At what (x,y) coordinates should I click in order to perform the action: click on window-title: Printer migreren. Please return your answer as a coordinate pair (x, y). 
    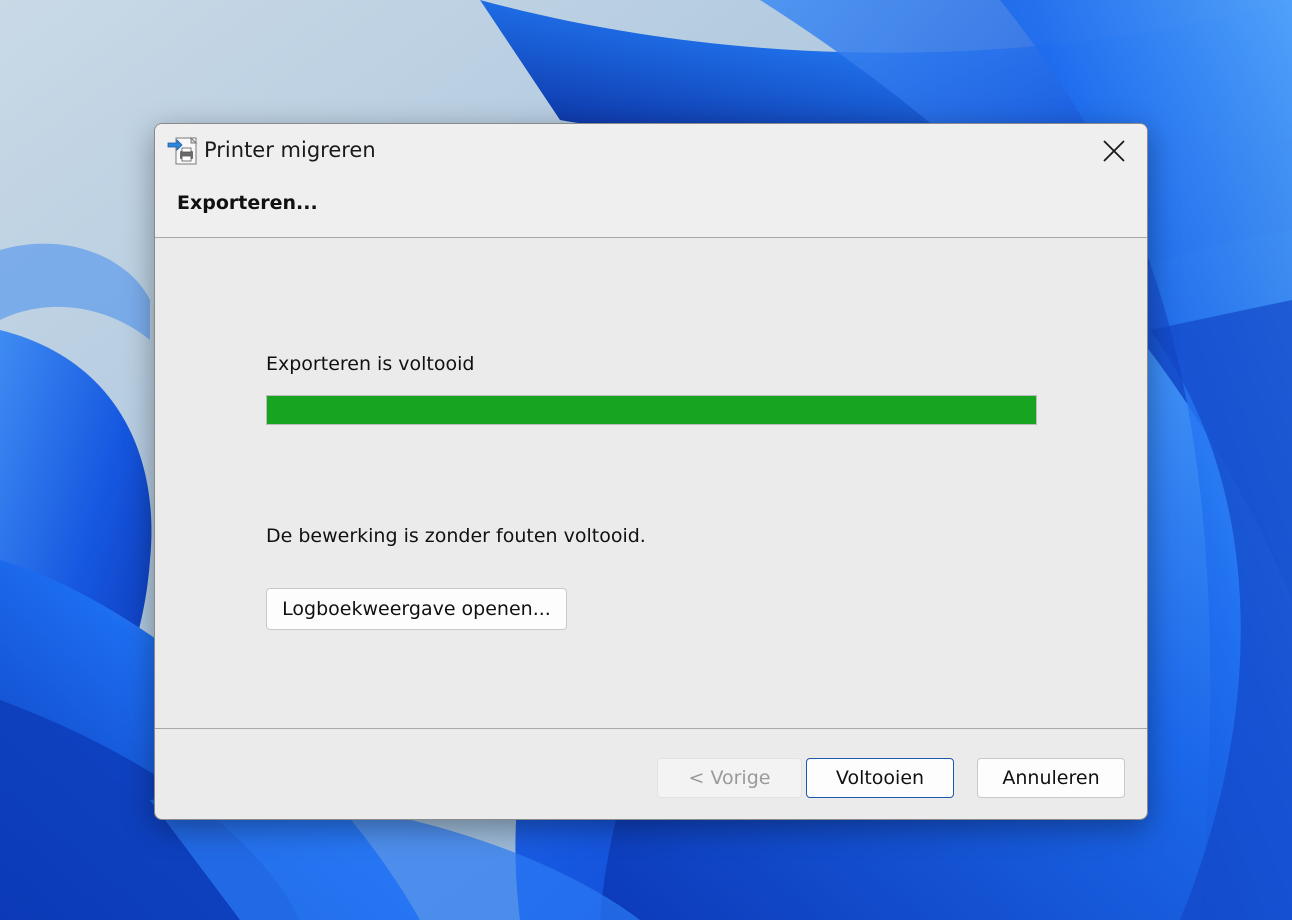
    Looking at the image, I should click on (290, 150).